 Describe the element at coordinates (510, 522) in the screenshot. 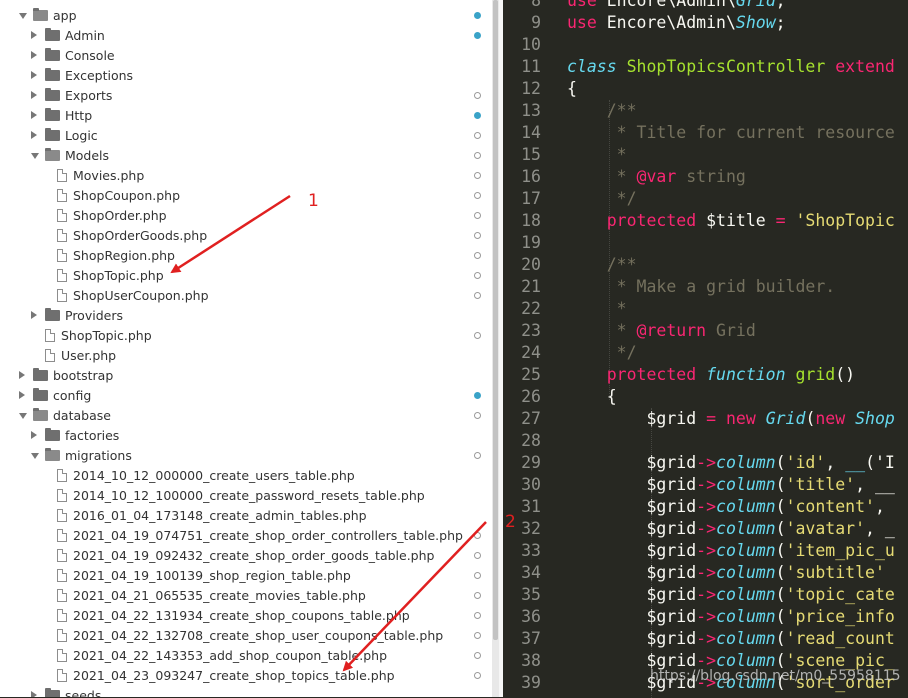

I see `annotation-label-2: 2` at that location.